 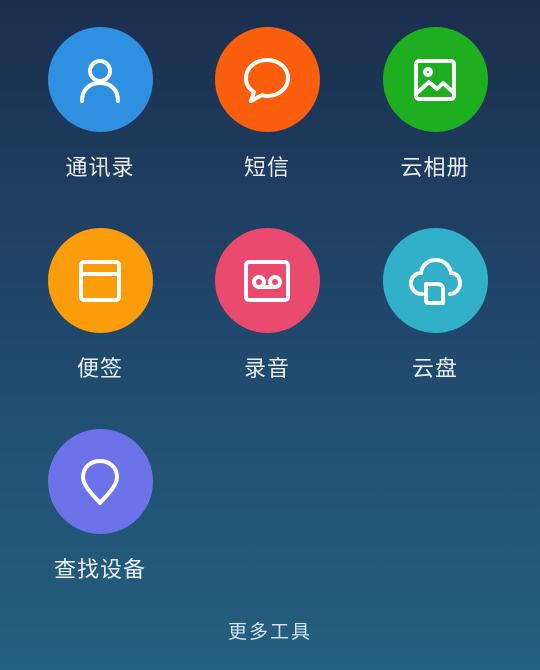 I want to click on gallery-icon, so click(x=435, y=79).